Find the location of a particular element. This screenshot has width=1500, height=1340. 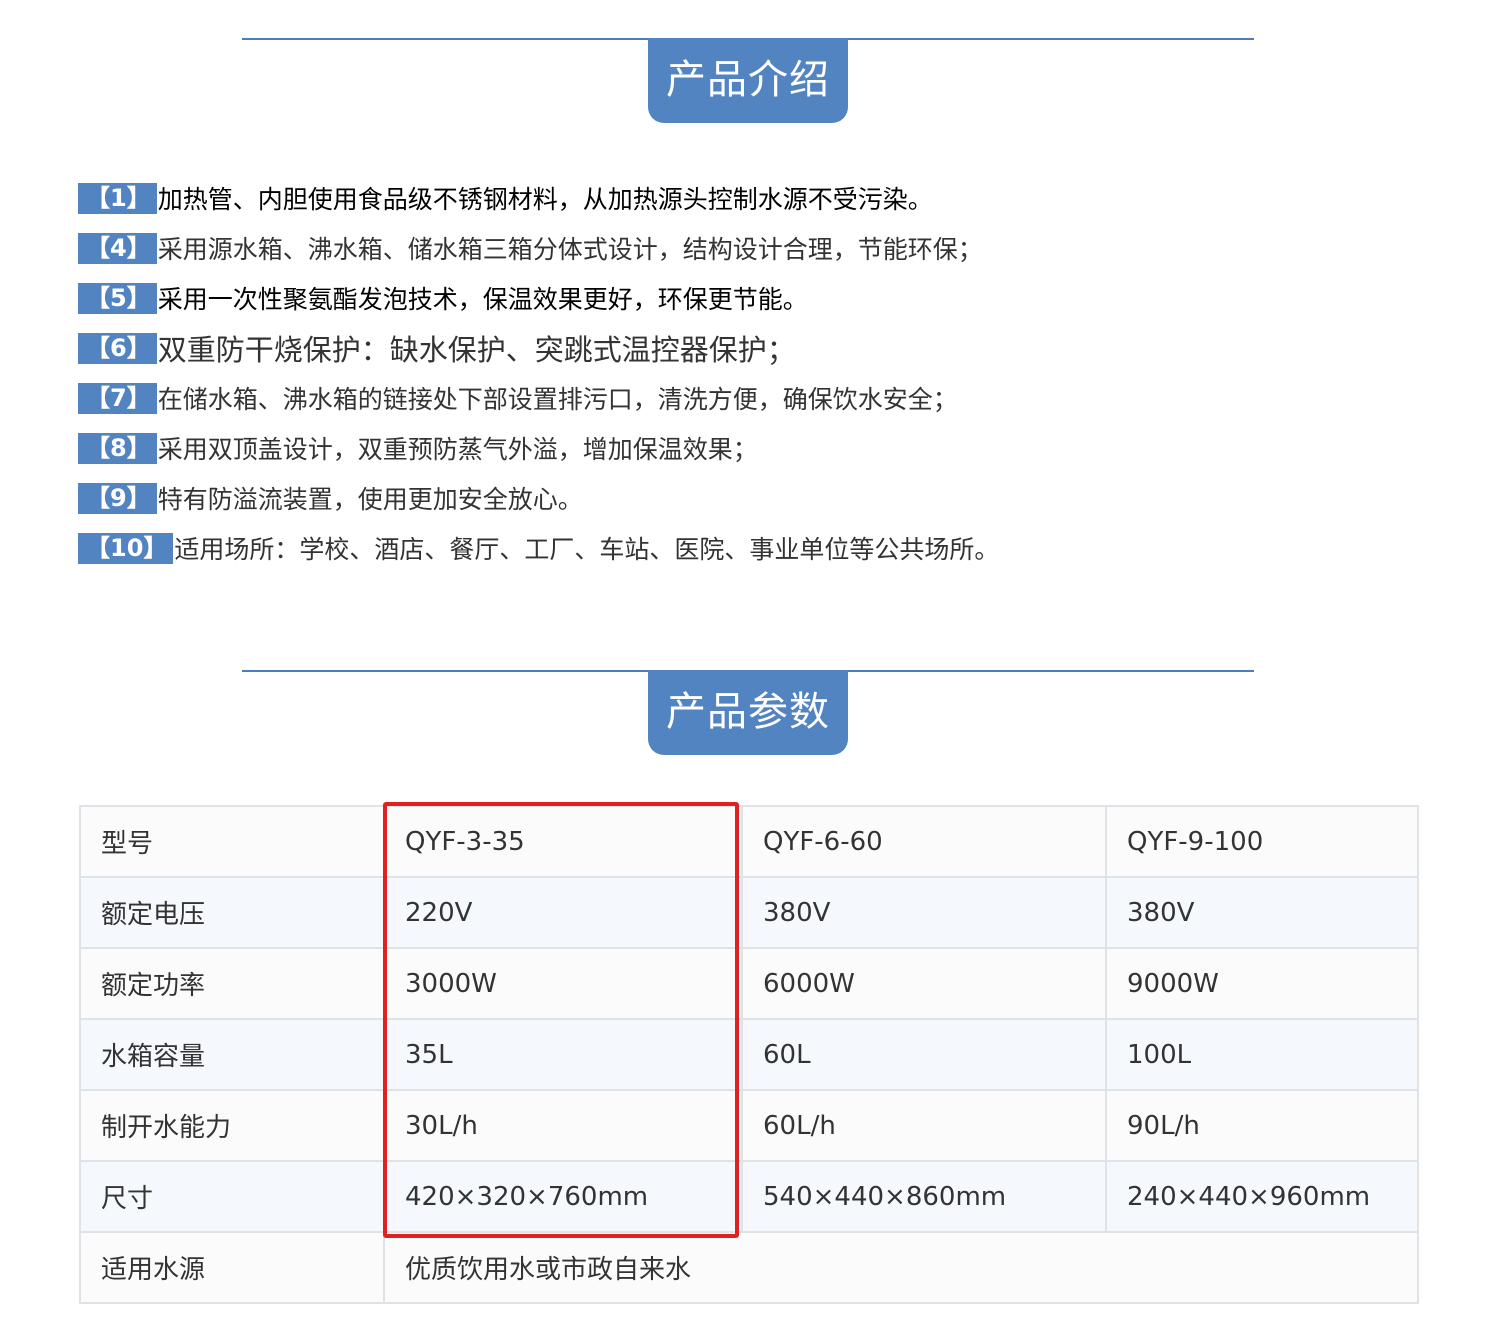

row-label: 制开水能力 is located at coordinates (232, 1125).